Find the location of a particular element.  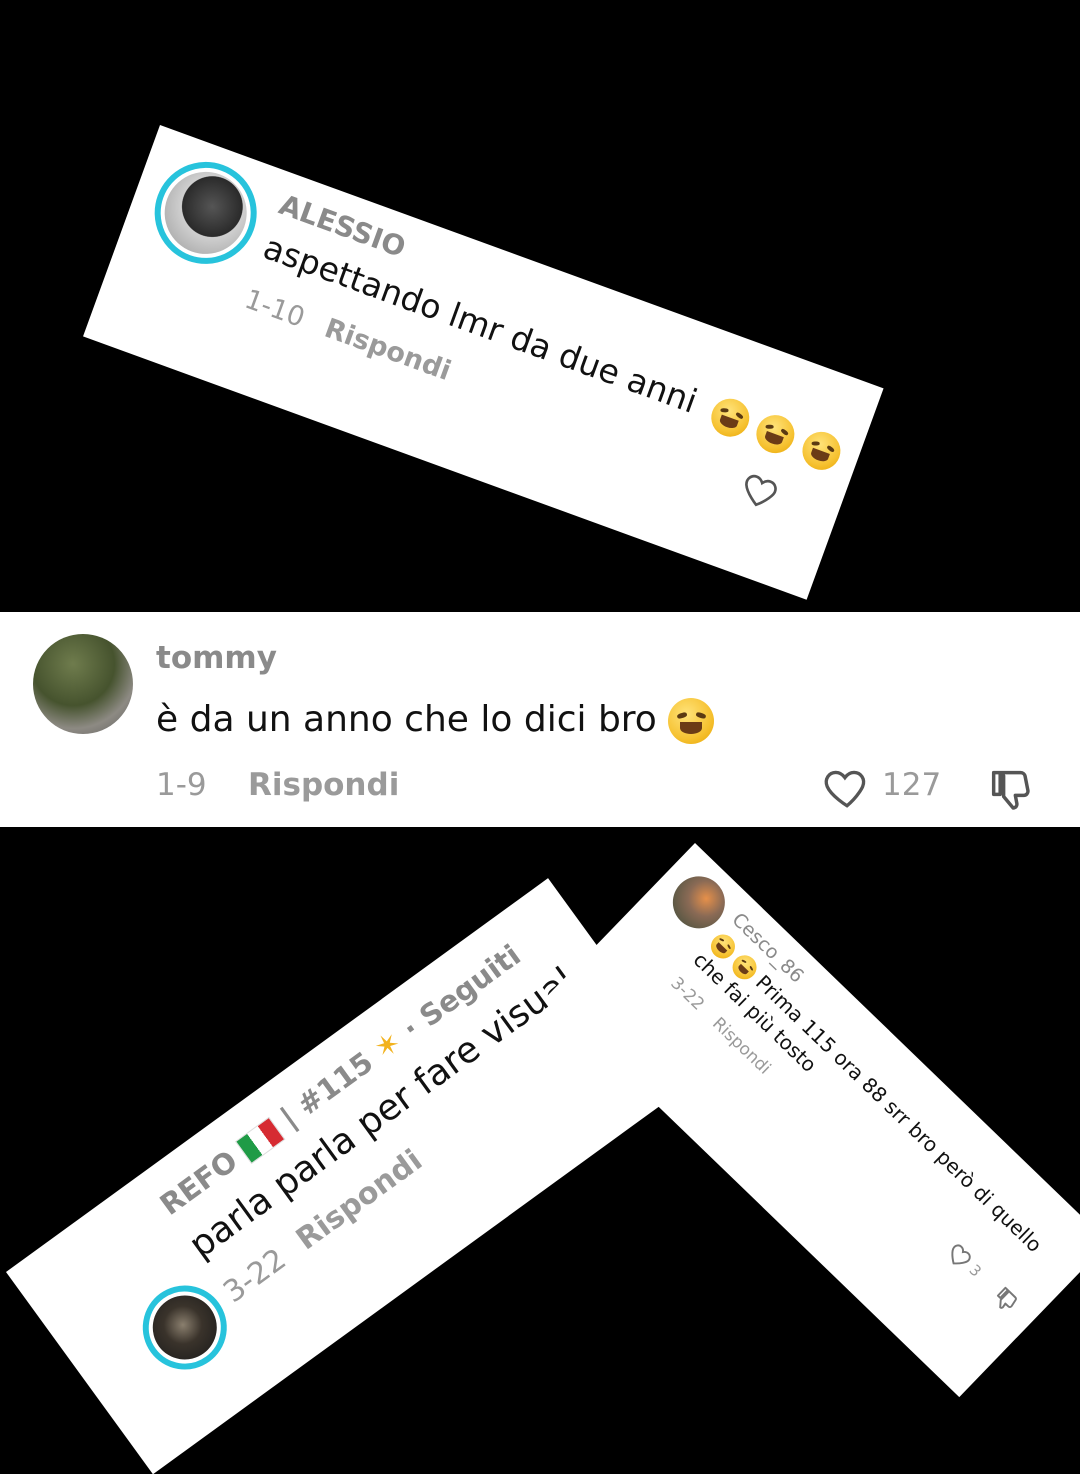

like-count: 127 is located at coordinates (912, 785).